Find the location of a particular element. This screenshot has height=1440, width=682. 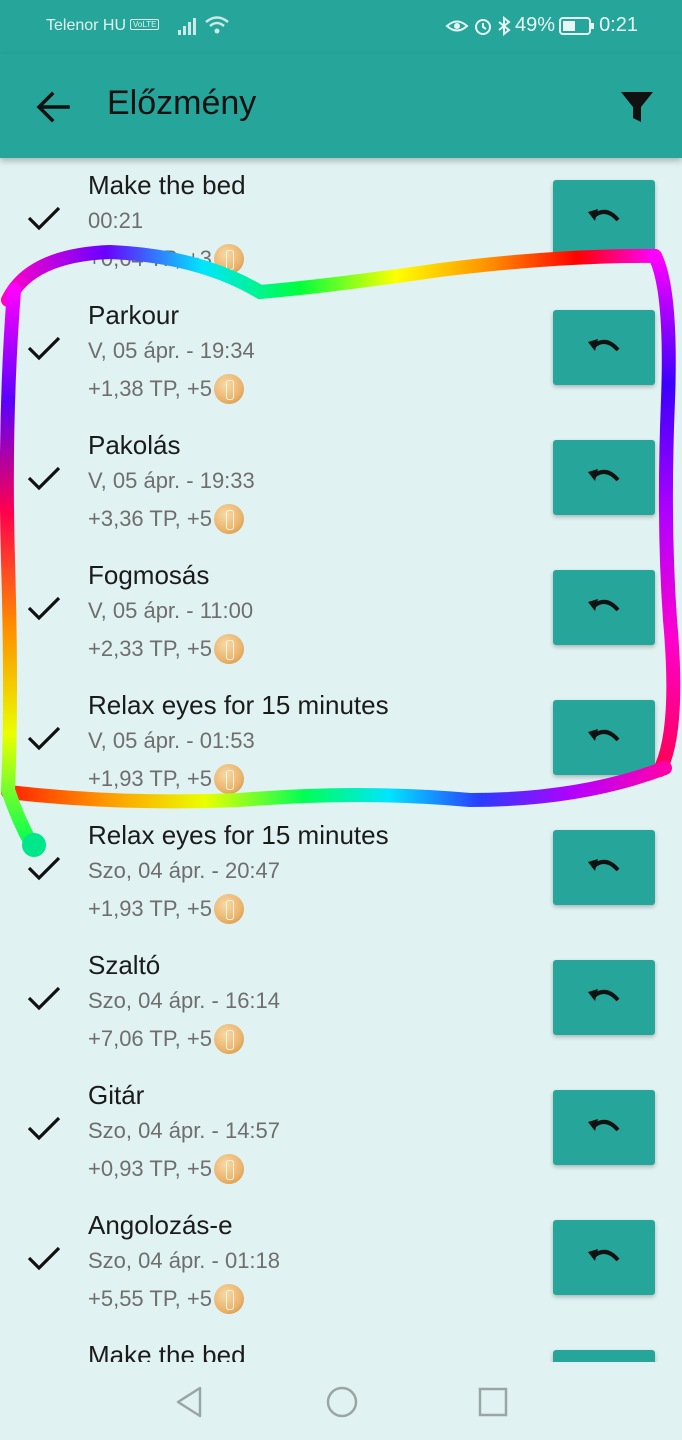

reward-text: +1,38 TP, +5 is located at coordinates (150, 388).